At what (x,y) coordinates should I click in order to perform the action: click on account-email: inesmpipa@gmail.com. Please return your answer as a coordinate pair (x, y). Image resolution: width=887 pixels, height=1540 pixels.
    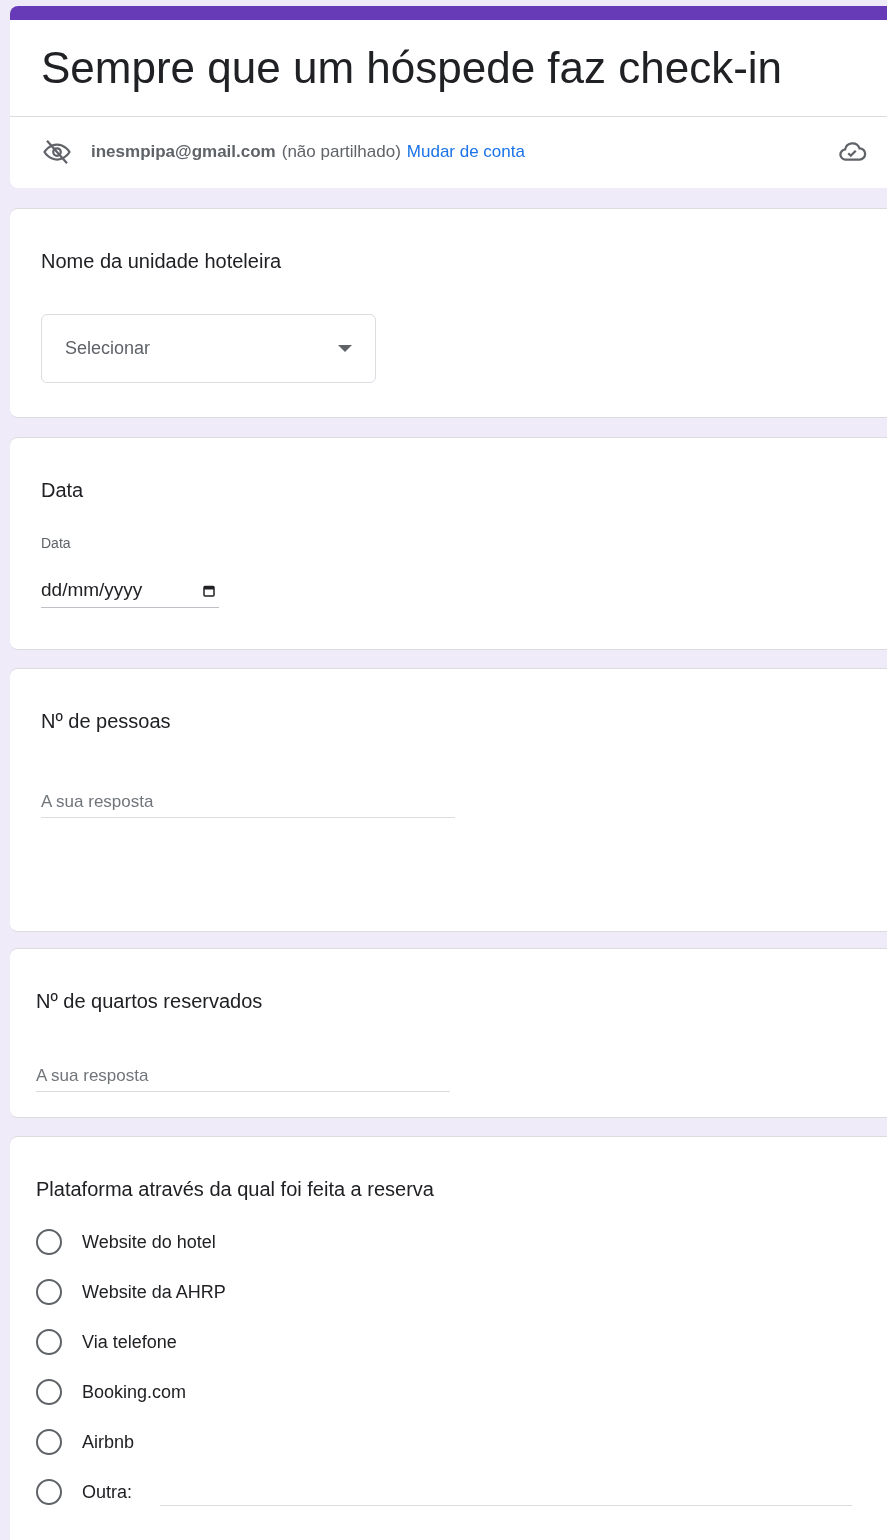
    Looking at the image, I should click on (183, 152).